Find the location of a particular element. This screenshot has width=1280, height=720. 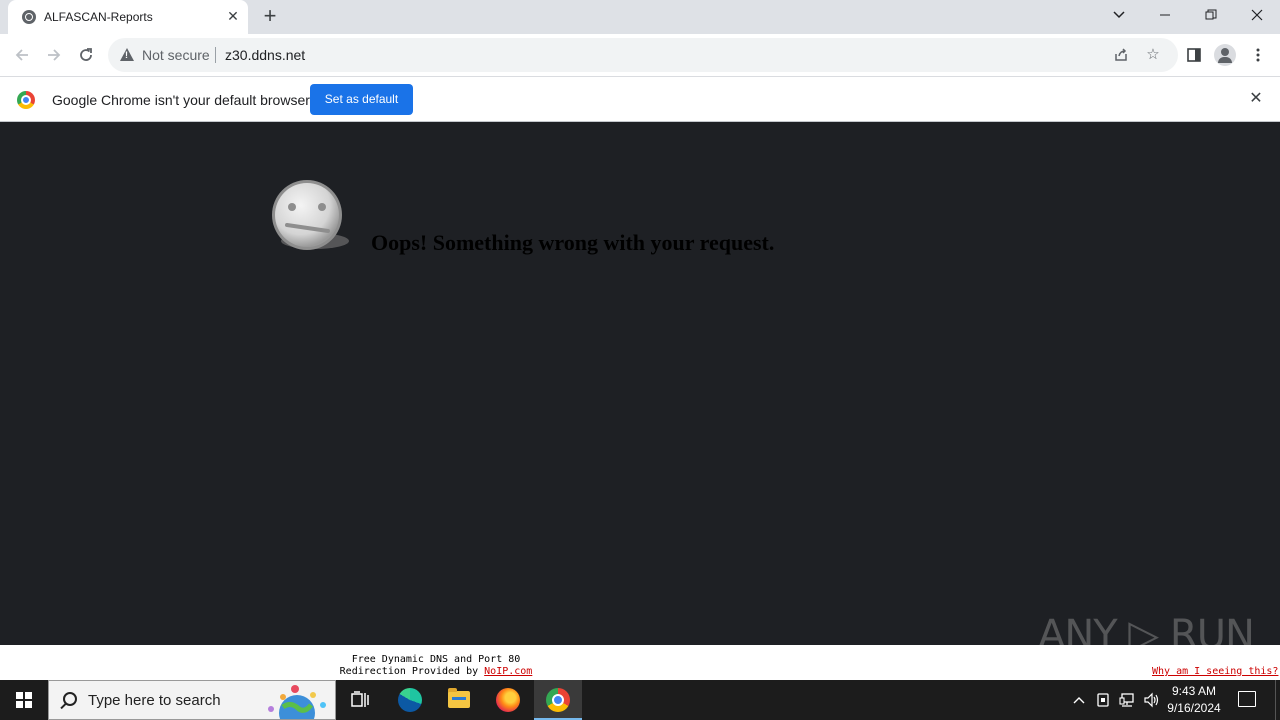

noip-line2: Redirection Provided by NoIP.com is located at coordinates (436, 672).